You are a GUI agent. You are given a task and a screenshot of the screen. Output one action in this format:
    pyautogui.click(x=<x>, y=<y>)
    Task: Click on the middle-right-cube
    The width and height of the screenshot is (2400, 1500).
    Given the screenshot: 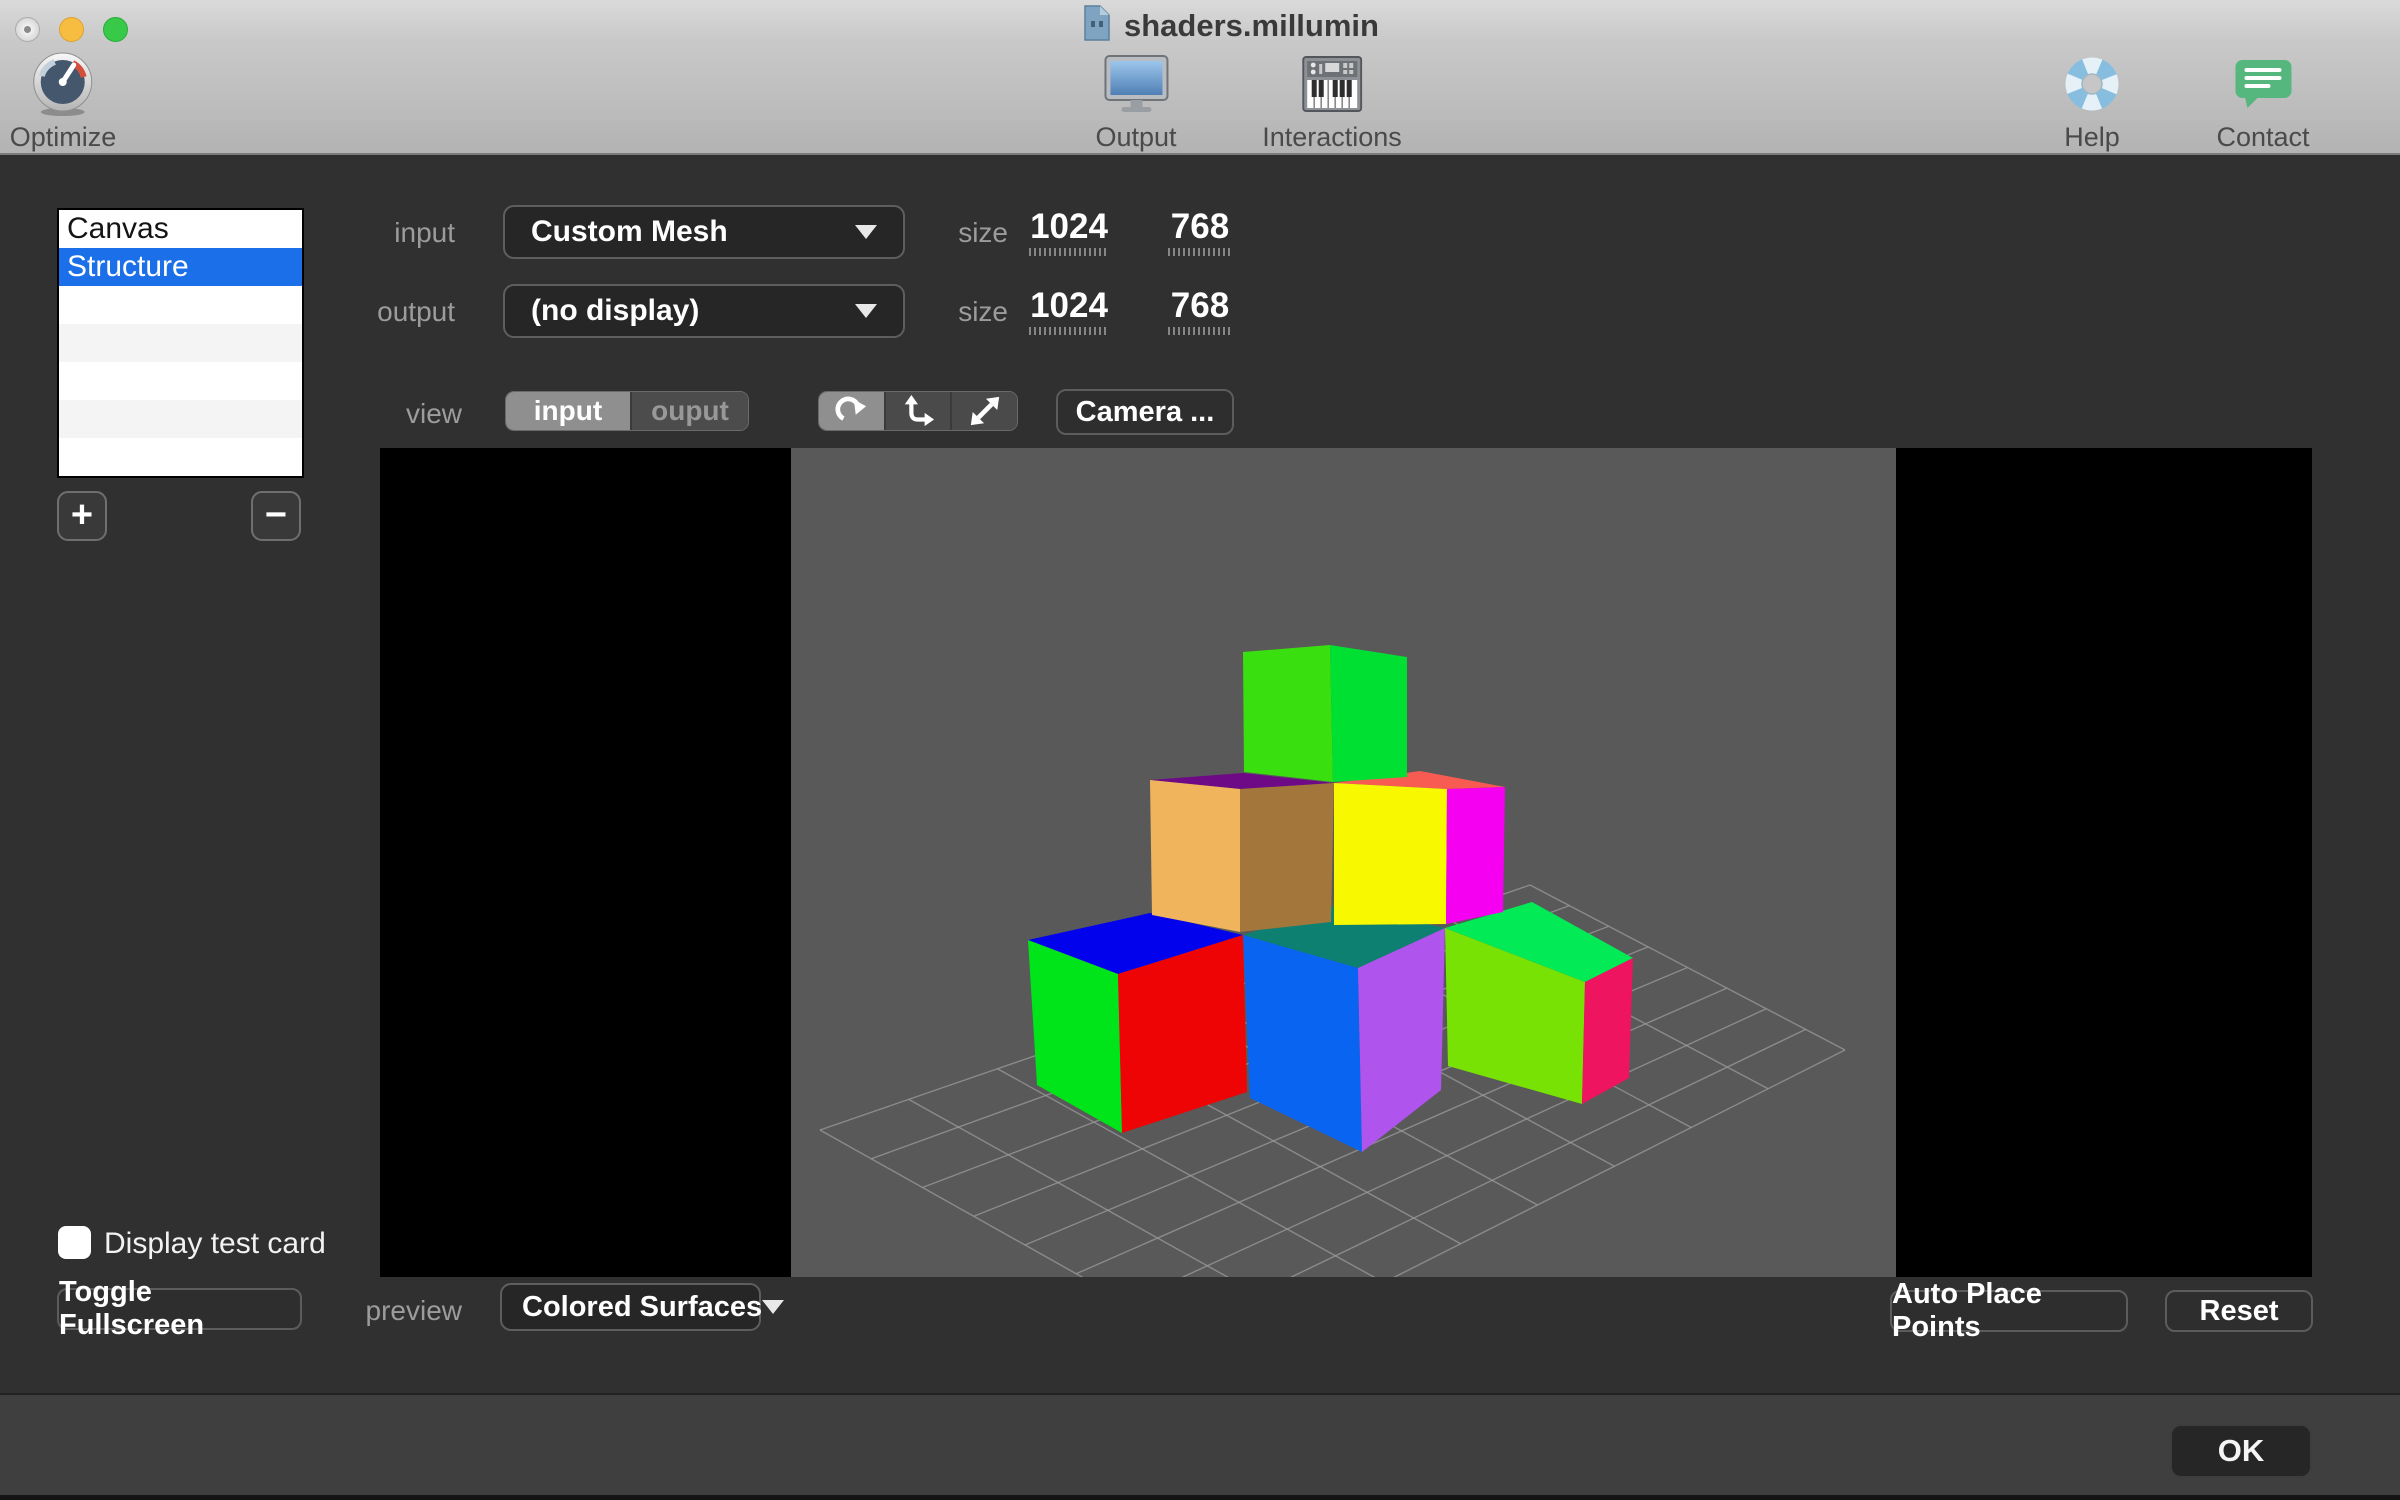 What is the action you would take?
    pyautogui.click(x=1419, y=848)
    